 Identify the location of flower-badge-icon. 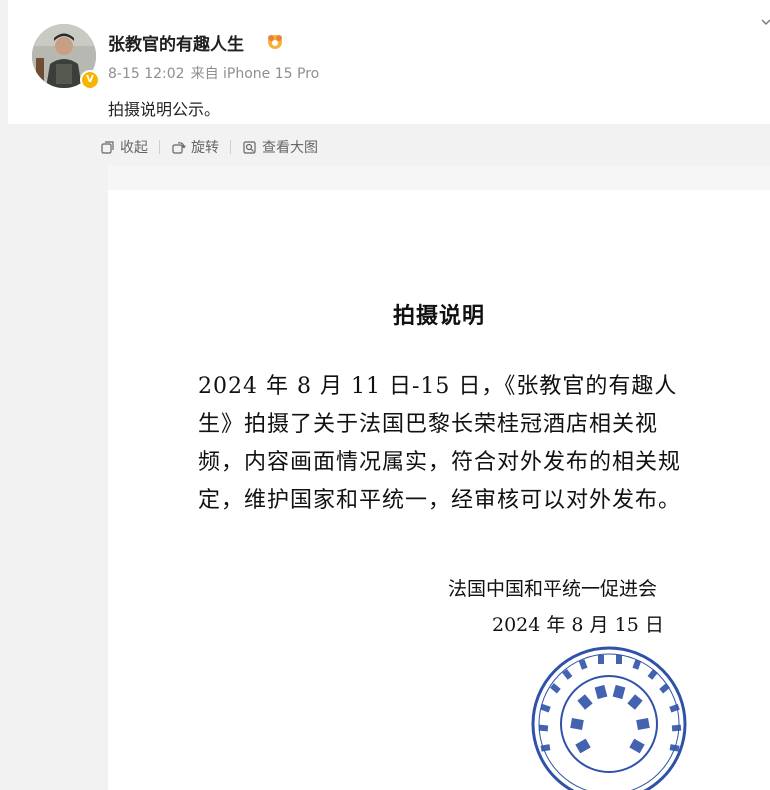
(275, 42).